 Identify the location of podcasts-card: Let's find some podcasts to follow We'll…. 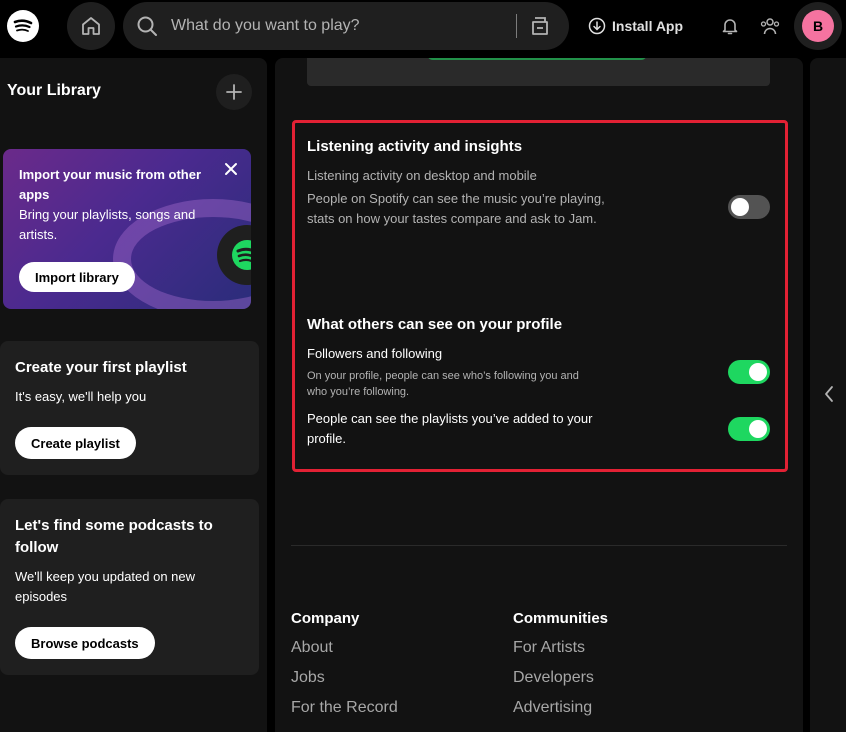
(129, 587).